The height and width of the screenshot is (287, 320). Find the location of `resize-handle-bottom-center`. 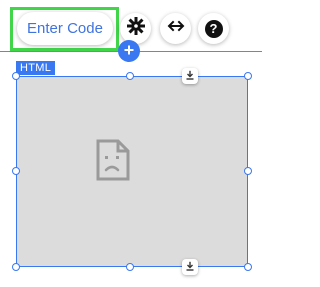

resize-handle-bottom-center is located at coordinates (130, 267).